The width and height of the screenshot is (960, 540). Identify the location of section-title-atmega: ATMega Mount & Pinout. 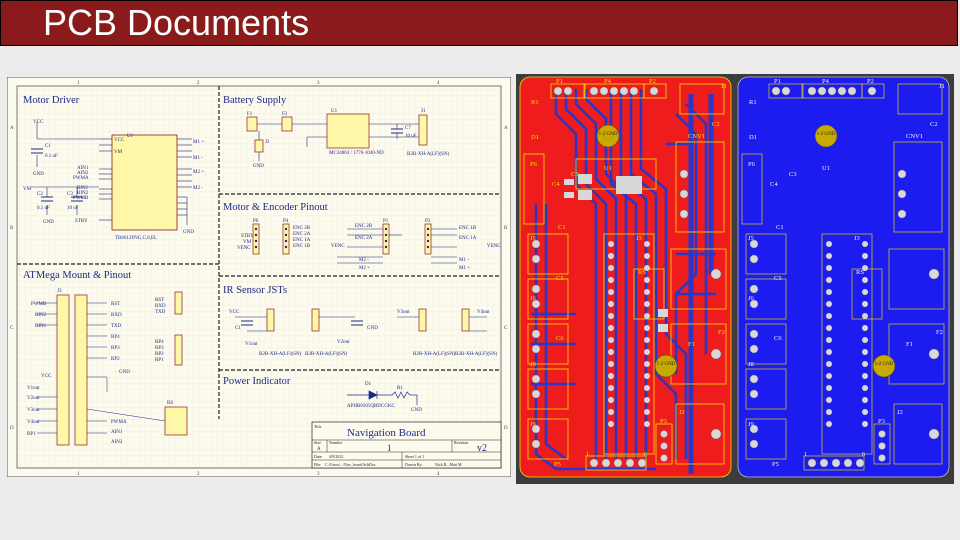
(77, 275).